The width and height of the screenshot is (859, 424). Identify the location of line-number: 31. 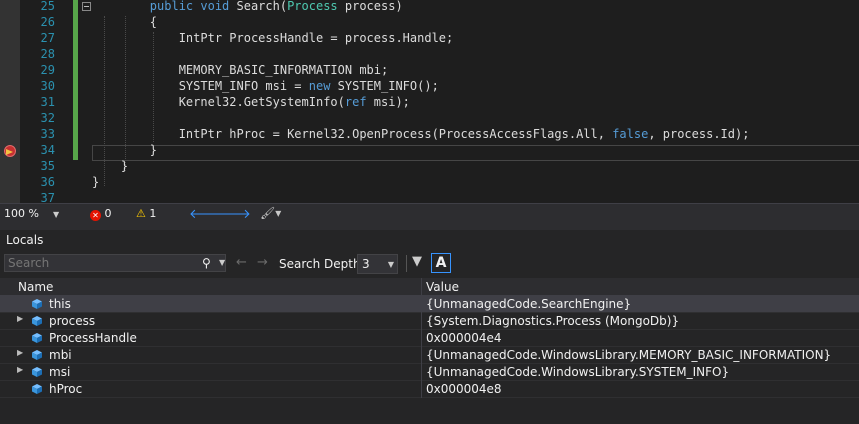
(47, 102).